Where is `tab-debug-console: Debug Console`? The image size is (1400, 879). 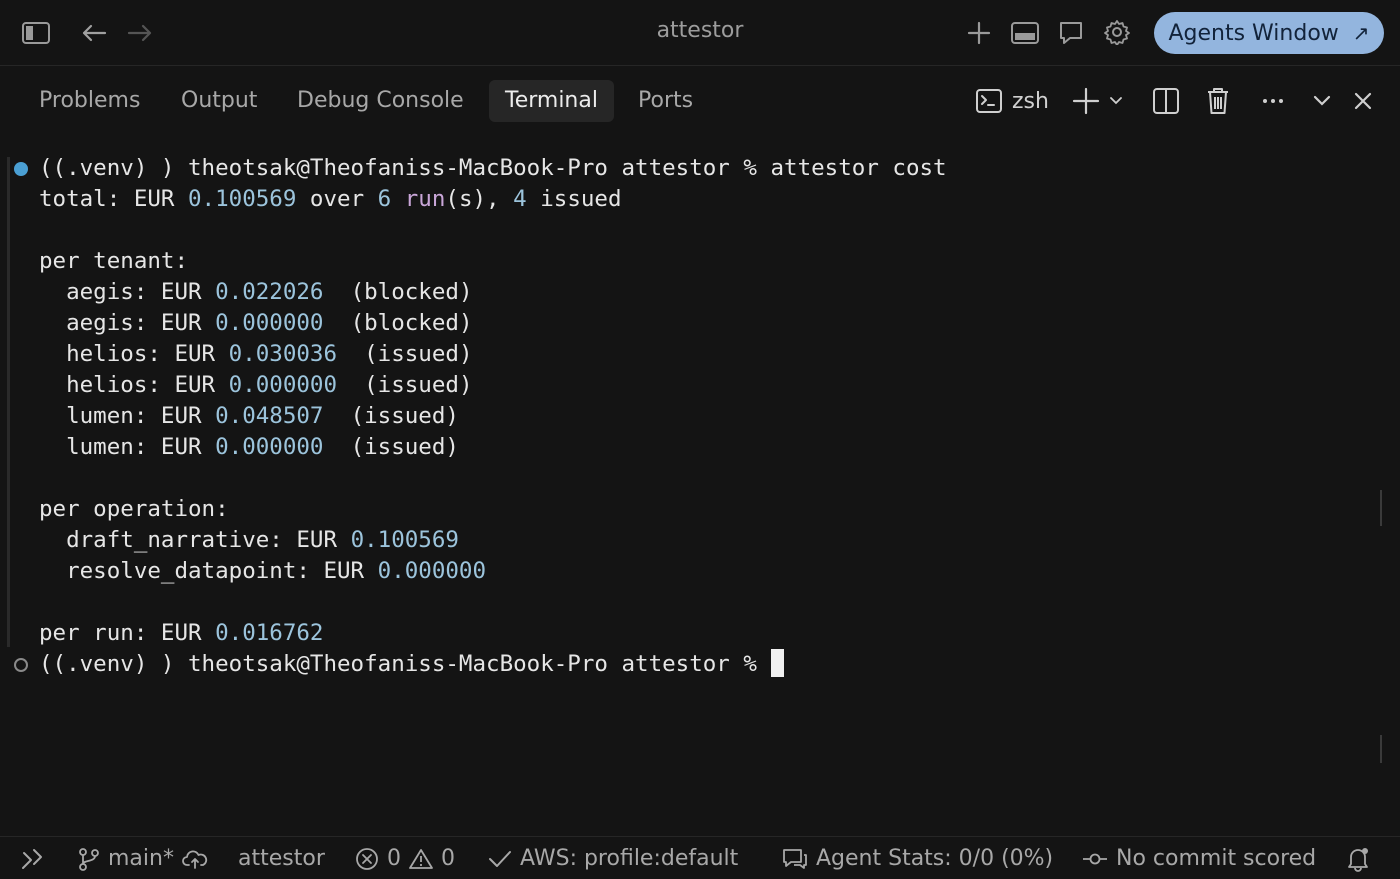 tab-debug-console: Debug Console is located at coordinates (380, 101).